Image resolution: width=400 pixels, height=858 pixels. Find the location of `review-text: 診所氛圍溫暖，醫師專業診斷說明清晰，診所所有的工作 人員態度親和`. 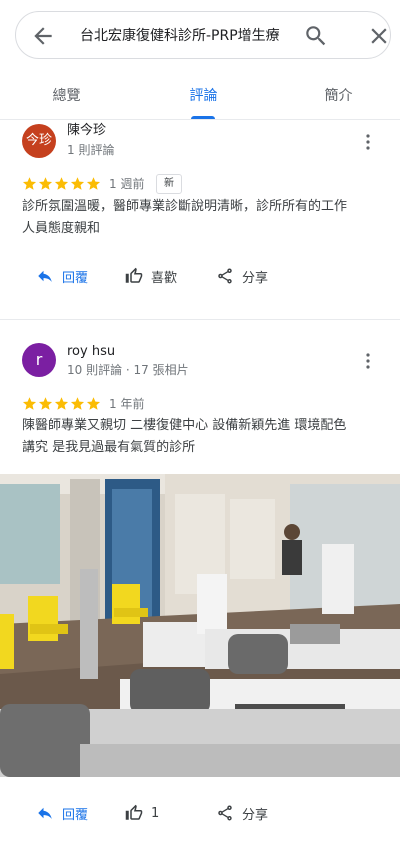

review-text: 診所氛圍溫暖，醫師專業診斷說明清晰，診所所有的工作 人員態度親和 is located at coordinates (202, 218).